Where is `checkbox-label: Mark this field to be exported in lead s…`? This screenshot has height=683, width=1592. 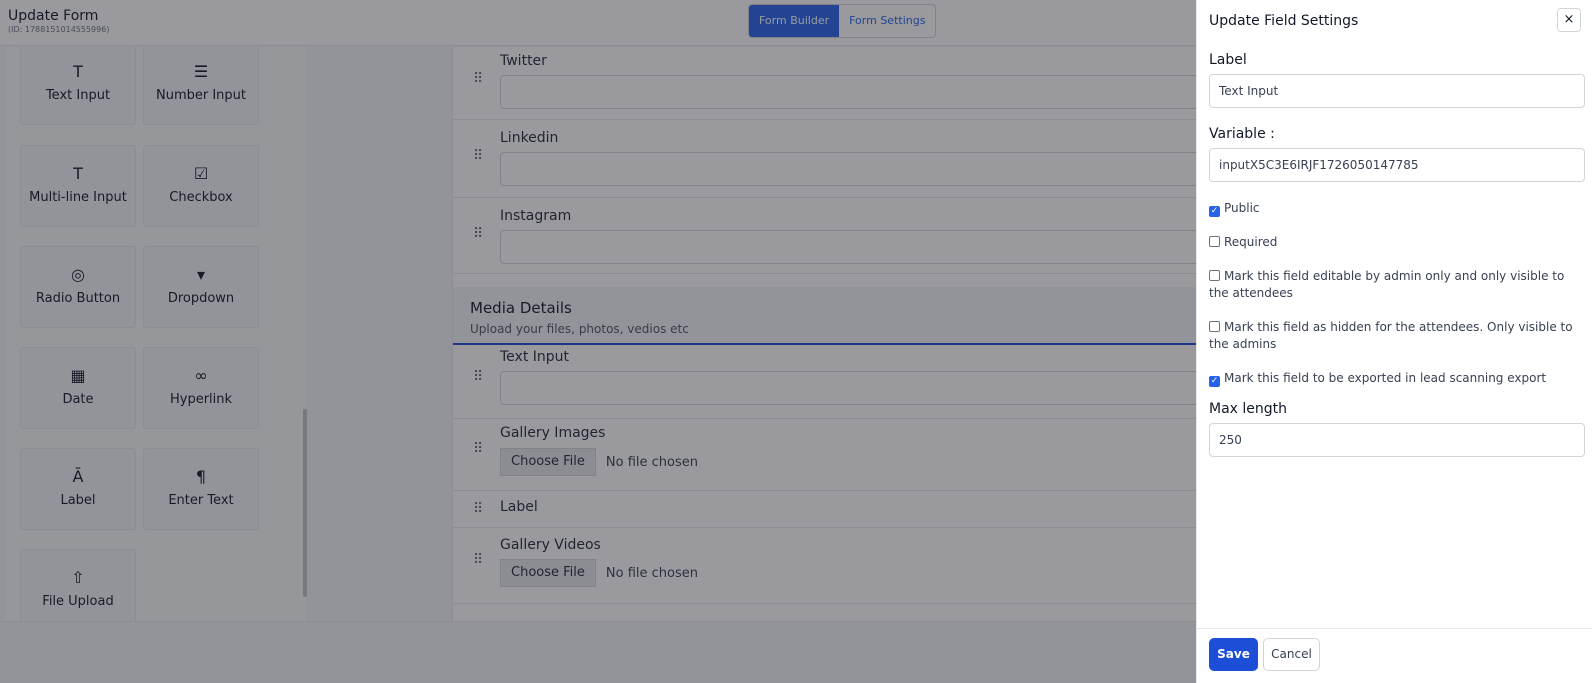
checkbox-label: Mark this field to be exported in lead s… is located at coordinates (1385, 378).